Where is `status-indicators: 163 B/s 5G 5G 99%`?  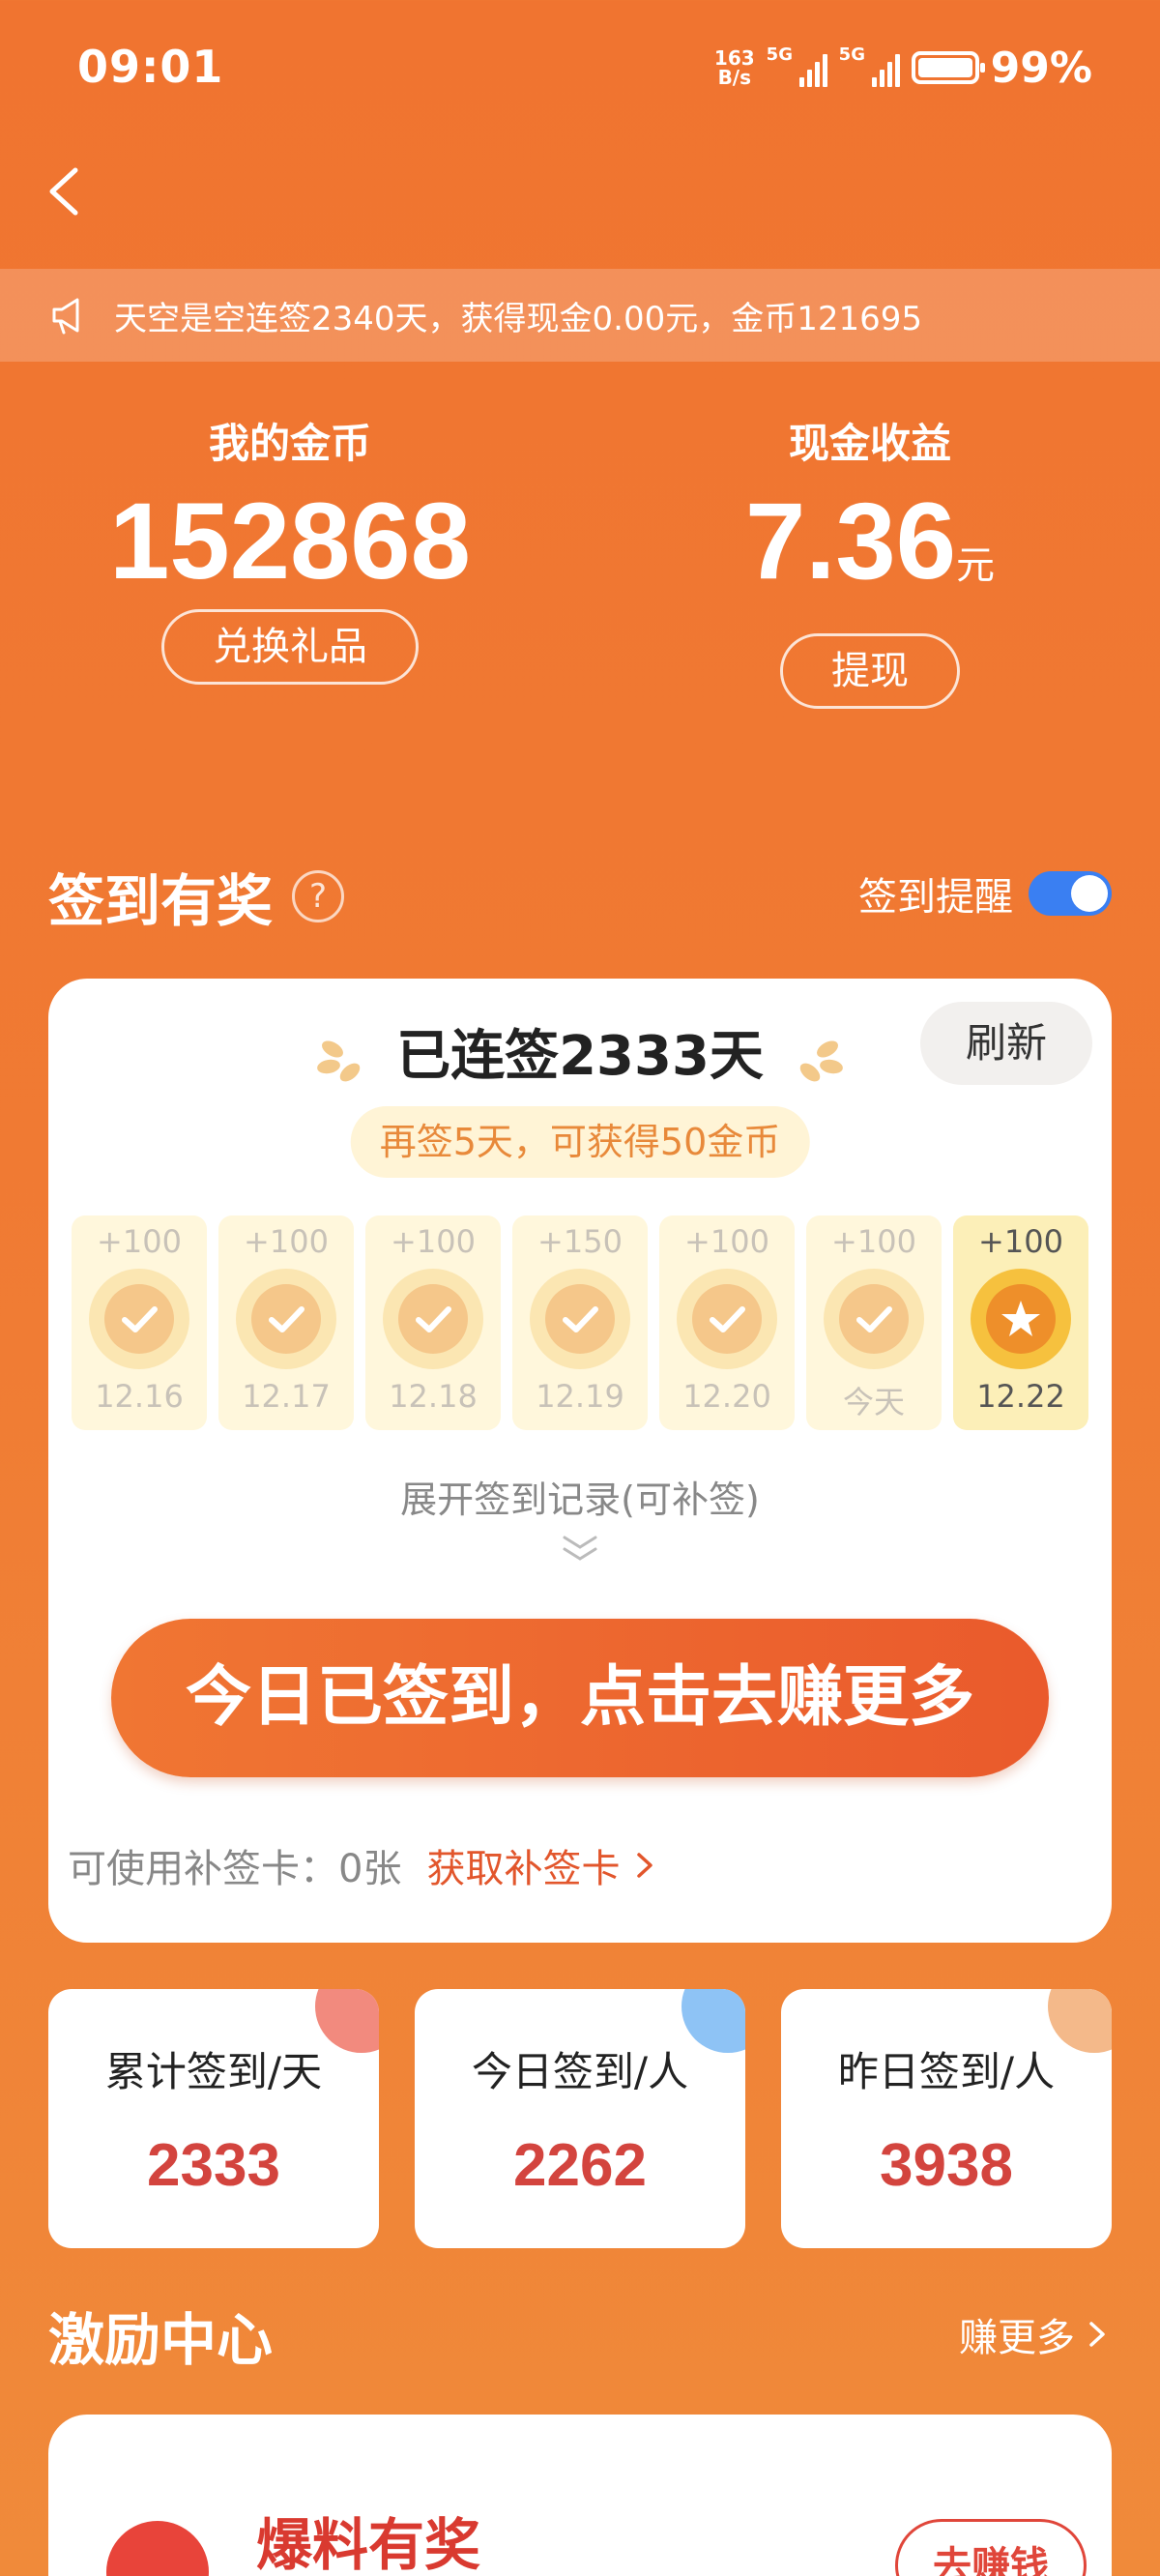
status-indicators: 163 B/s 5G 5G 99% is located at coordinates (903, 68).